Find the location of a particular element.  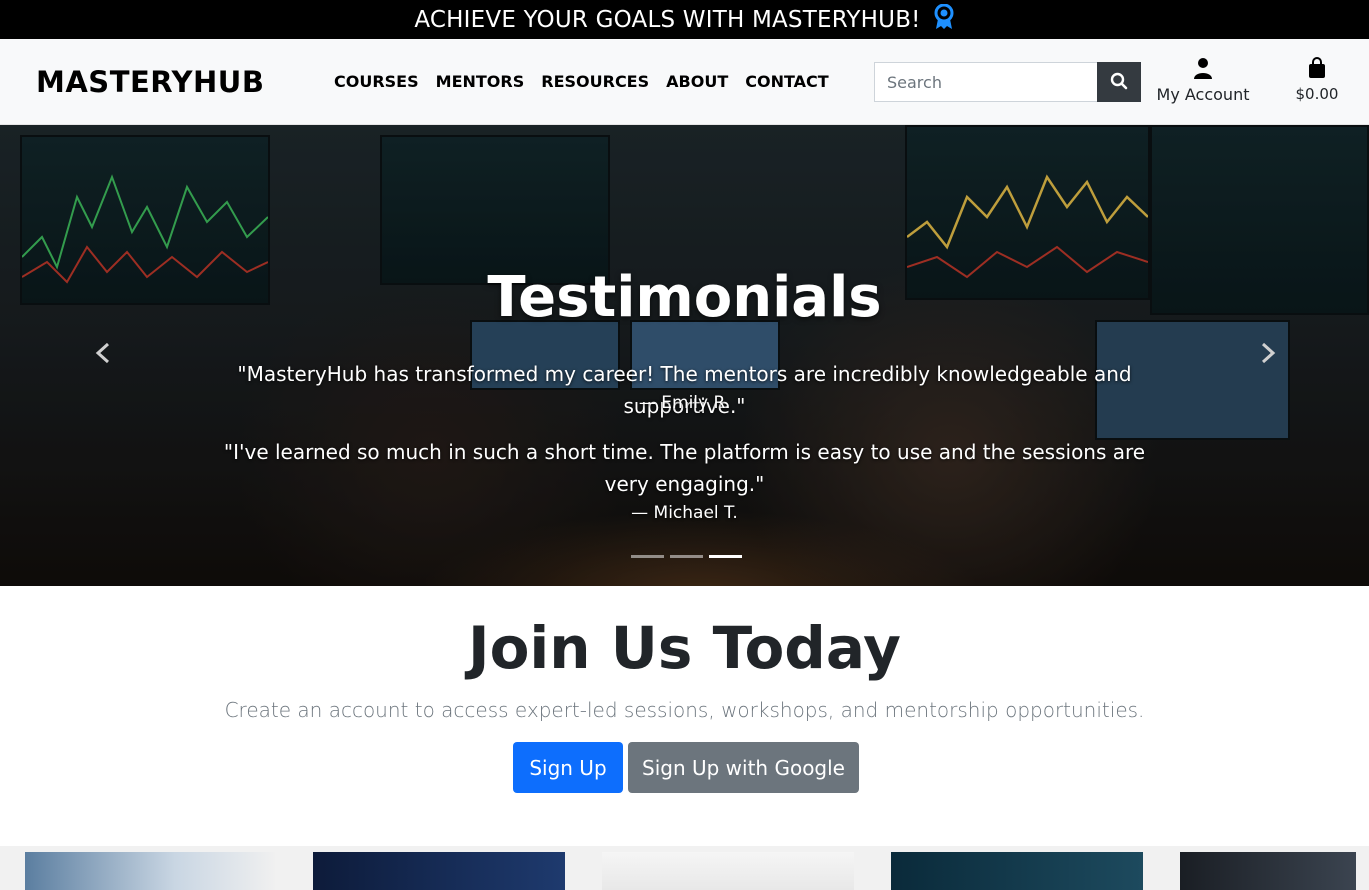

sign-up-button: Sign Up is located at coordinates (568, 767).